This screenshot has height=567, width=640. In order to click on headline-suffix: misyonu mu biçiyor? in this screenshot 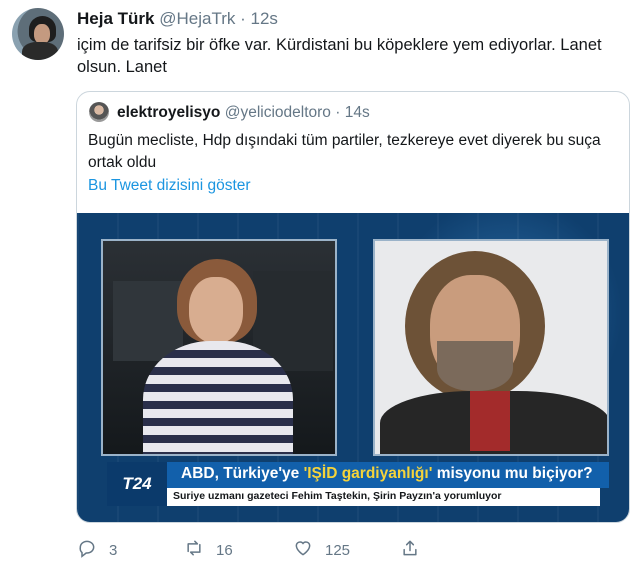, I will do `click(512, 473)`.